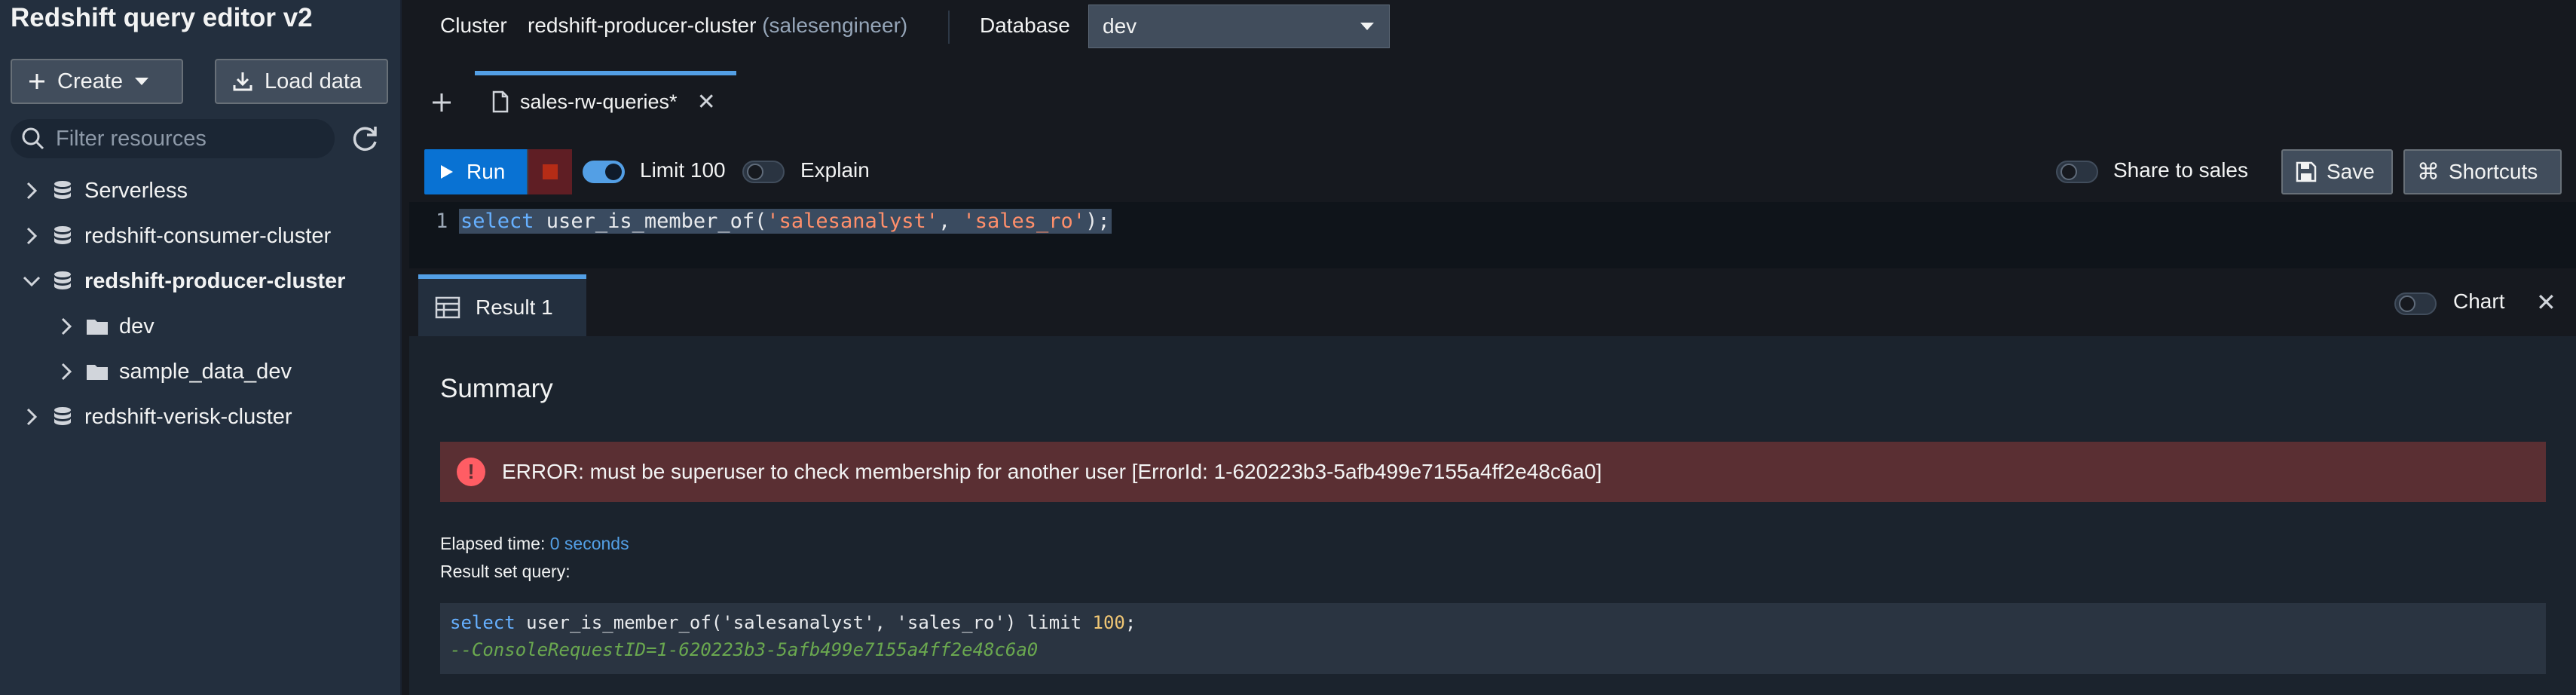 The image size is (2576, 695). I want to click on close-tab-icon: ✕, so click(706, 102).